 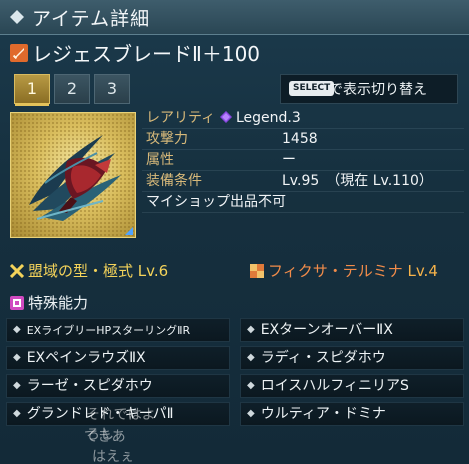 What do you see at coordinates (312, 88) in the screenshot?
I see `select-button-badge: SELECT` at bounding box center [312, 88].